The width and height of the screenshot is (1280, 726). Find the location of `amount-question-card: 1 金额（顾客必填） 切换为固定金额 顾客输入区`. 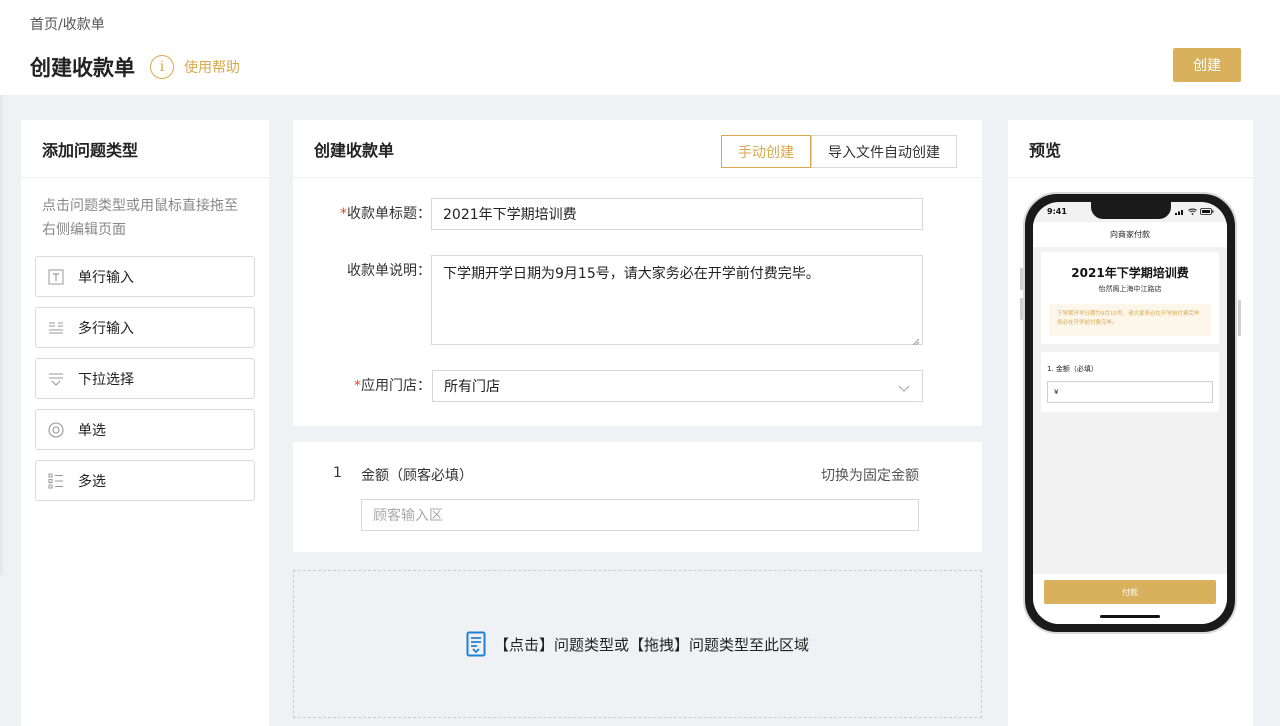

amount-question-card: 1 金额（顾客必填） 切换为固定金额 顾客输入区 is located at coordinates (637, 497).